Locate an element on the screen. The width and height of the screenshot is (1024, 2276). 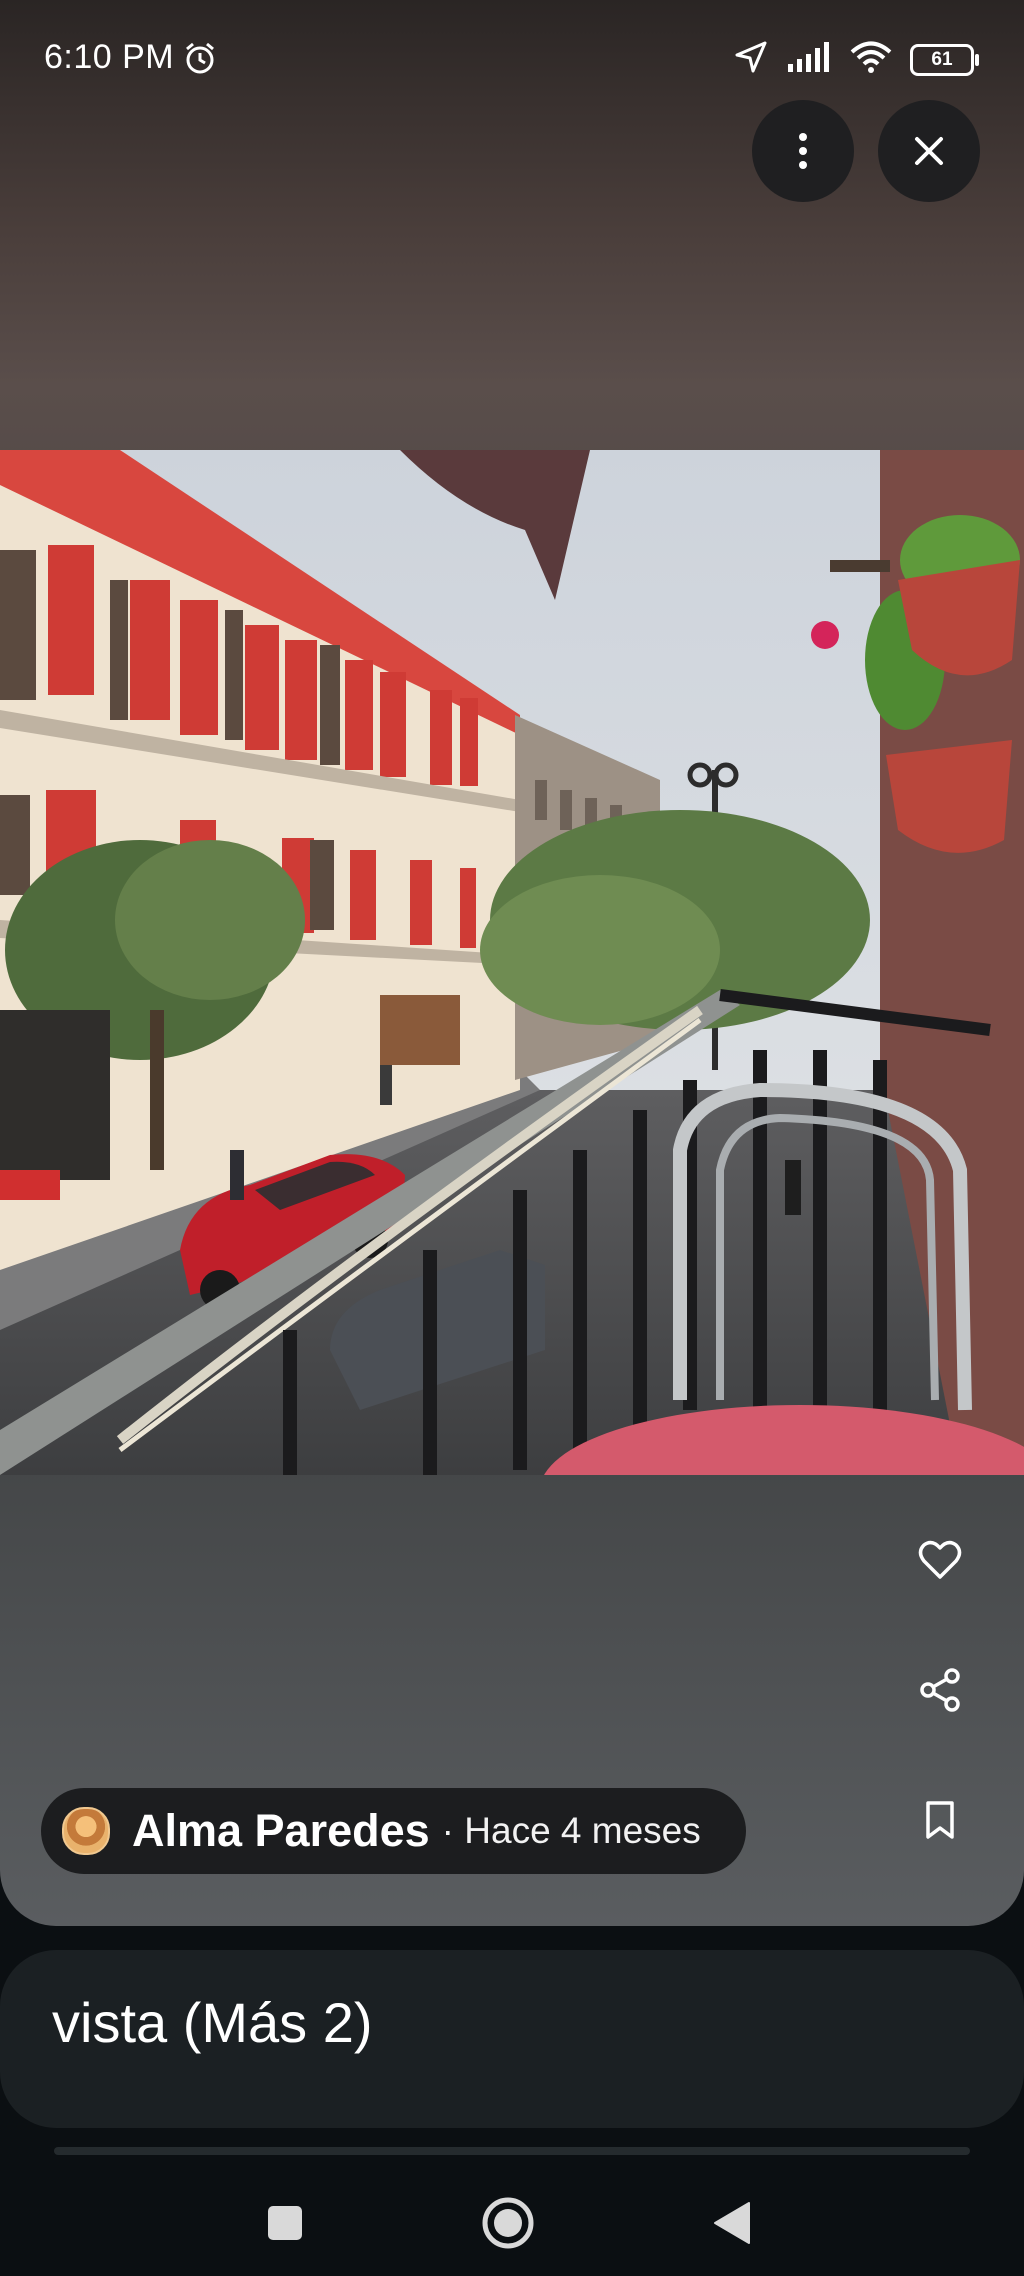
status-time: 6:10 PM is located at coordinates (109, 57).